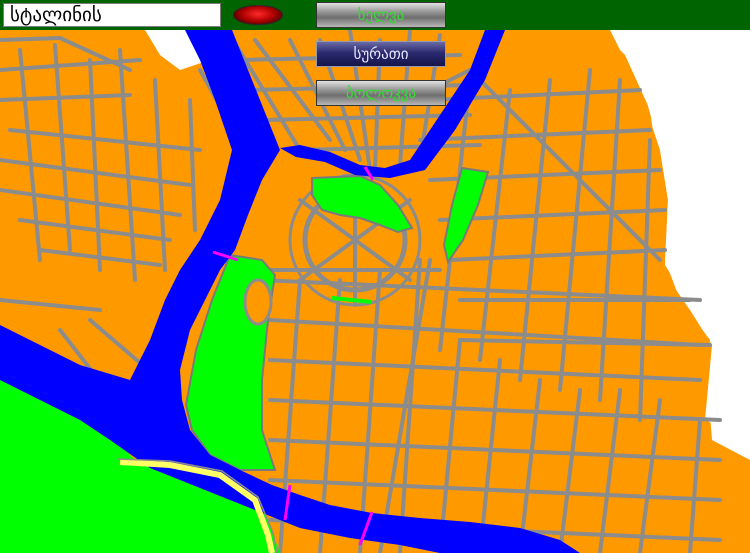 The image size is (750, 553). I want to click on status-indicator-icon, so click(258, 15).